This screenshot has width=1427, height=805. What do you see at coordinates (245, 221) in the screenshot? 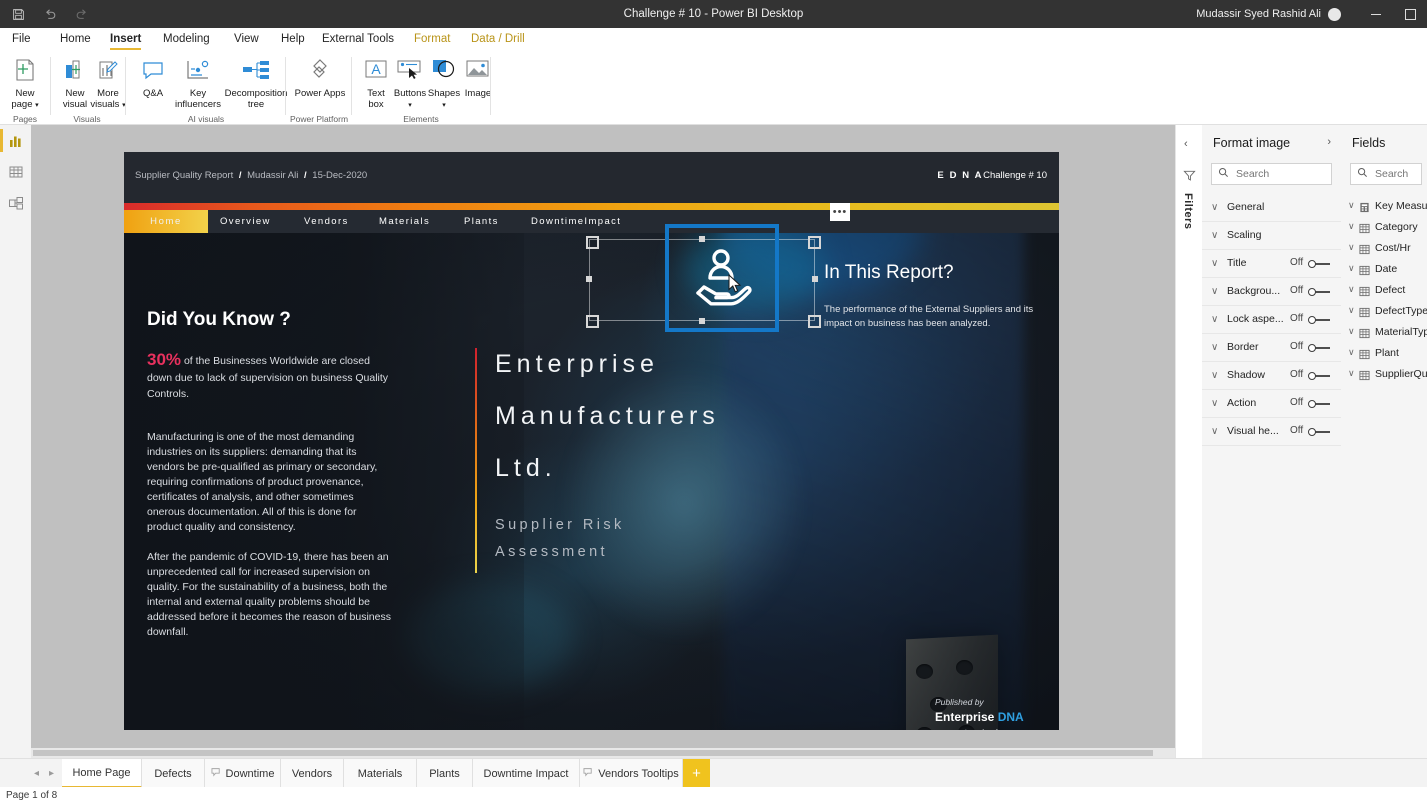
I see `report-nav-item-overview: Overview` at bounding box center [245, 221].